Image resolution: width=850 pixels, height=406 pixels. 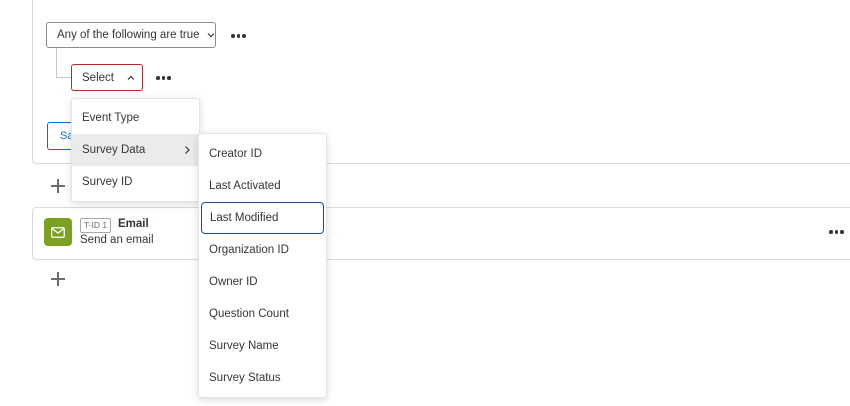 What do you see at coordinates (131, 78) in the screenshot?
I see `chevron-up-icon` at bounding box center [131, 78].